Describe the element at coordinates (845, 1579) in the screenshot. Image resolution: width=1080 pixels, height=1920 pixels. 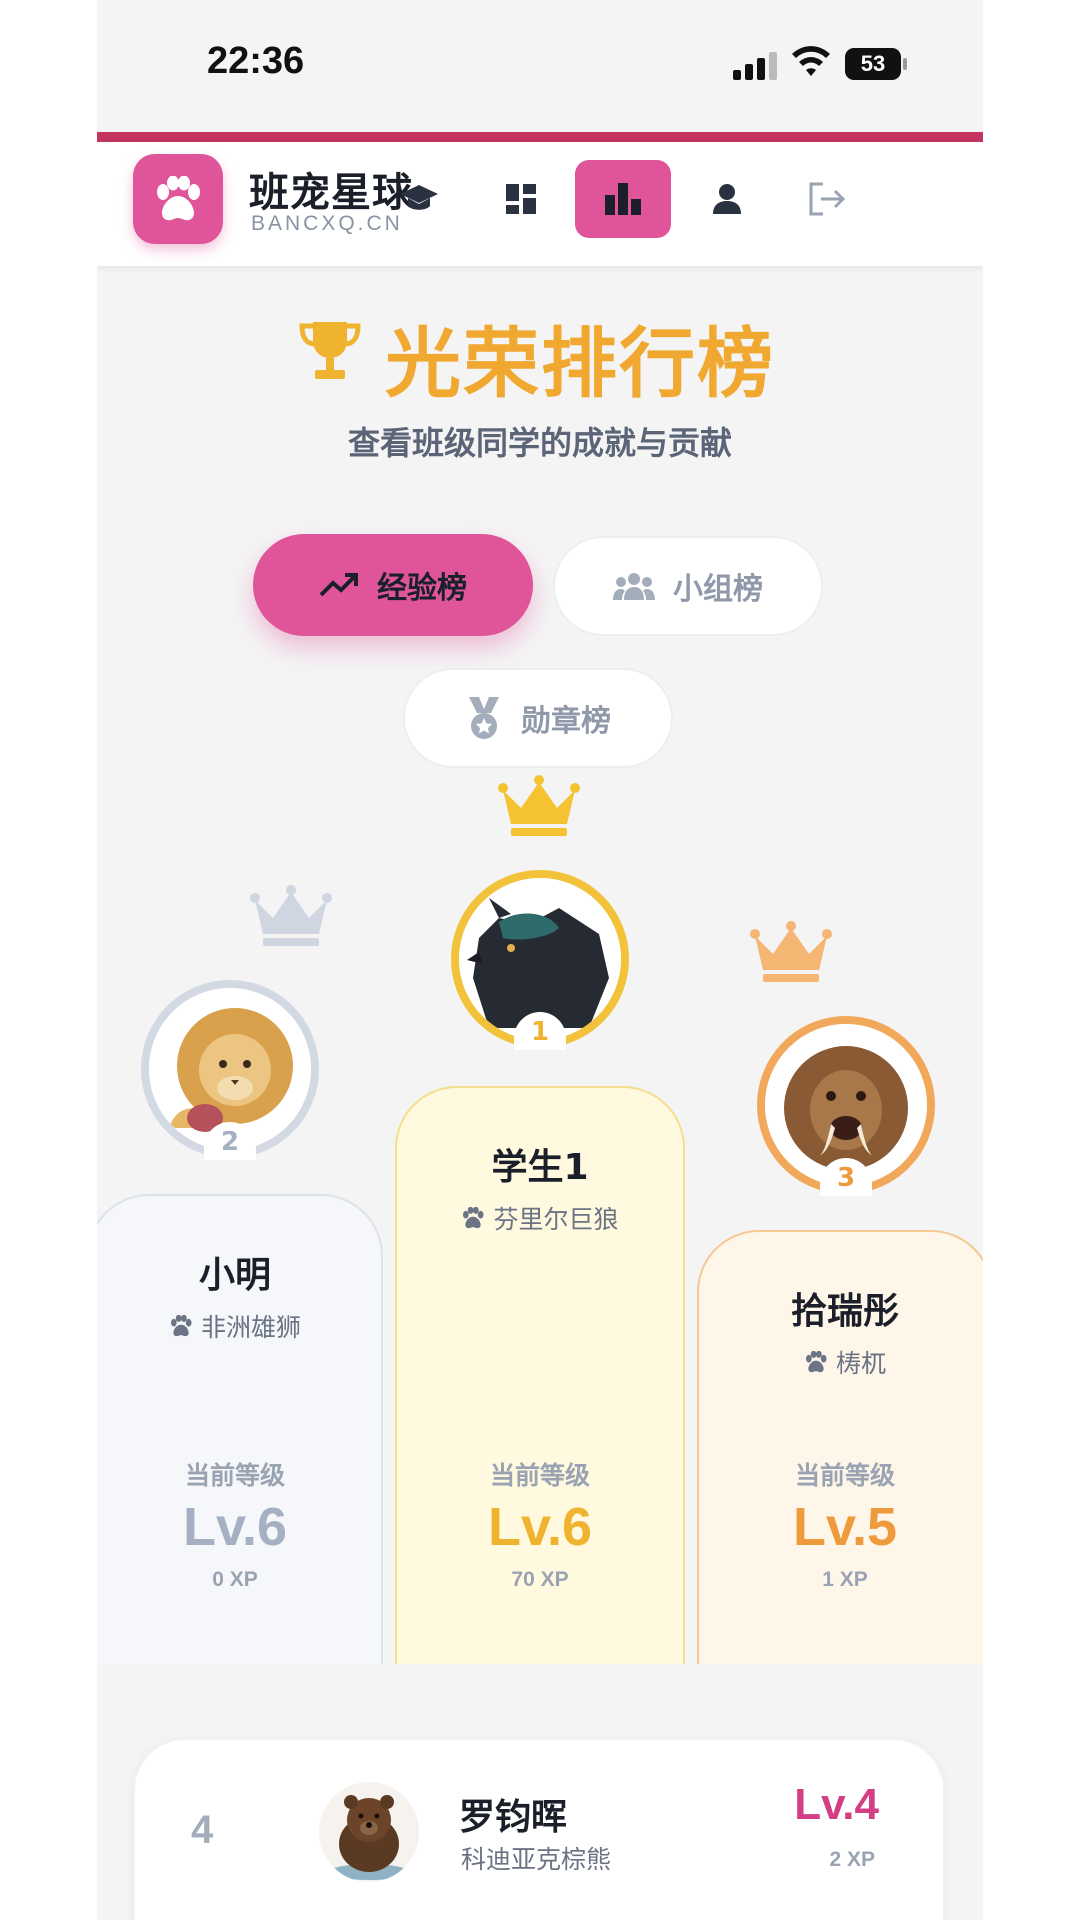
I see `podium-xp-third: 1 XP` at that location.